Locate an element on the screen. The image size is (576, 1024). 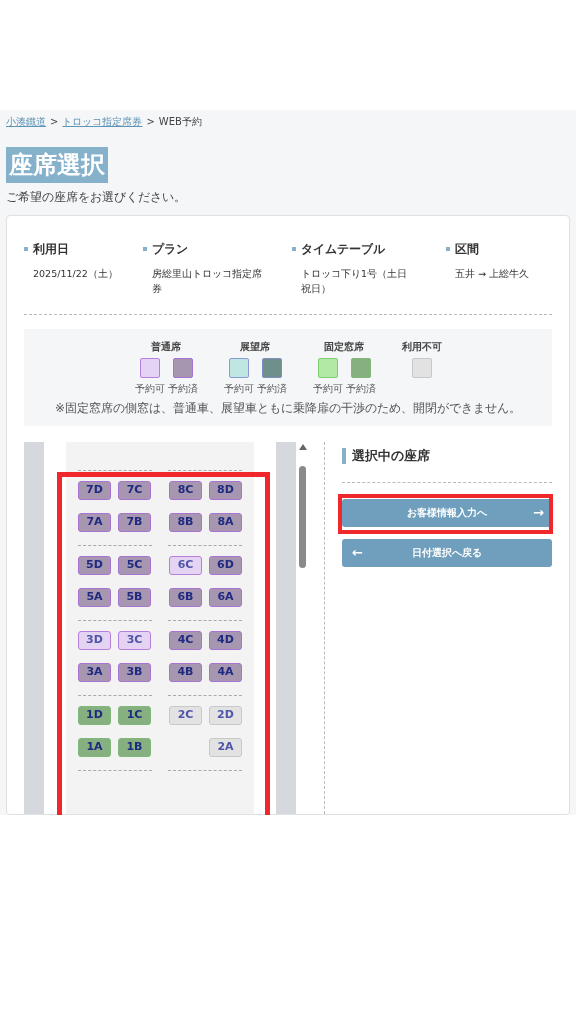
seat-button: 2C is located at coordinates (185, 715).